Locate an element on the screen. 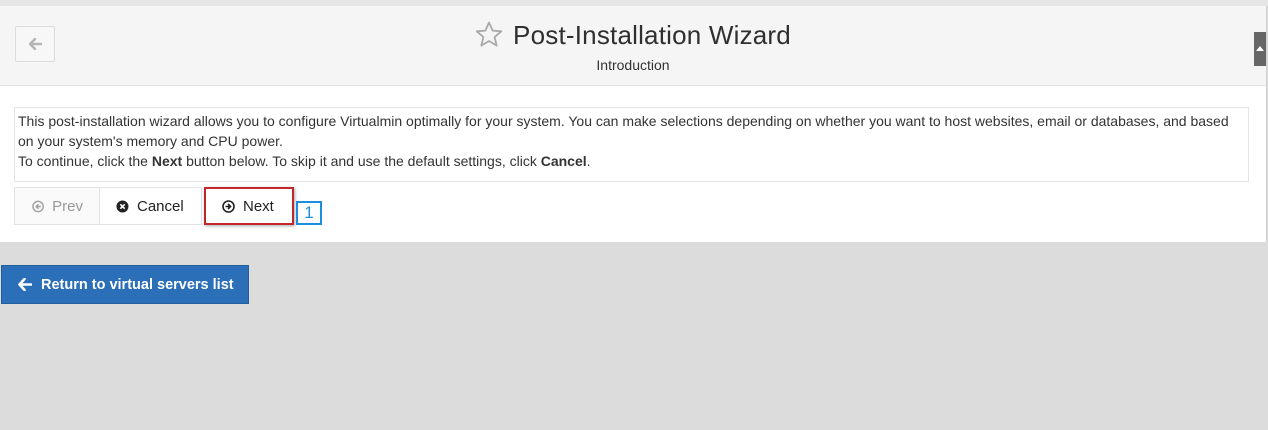  next-label: Next is located at coordinates (258, 206).